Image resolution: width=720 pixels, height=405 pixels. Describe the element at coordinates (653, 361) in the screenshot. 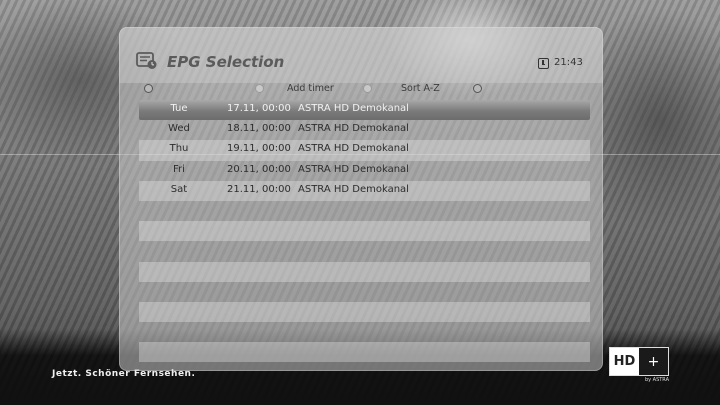

I see `plus-logo-text: +` at that location.